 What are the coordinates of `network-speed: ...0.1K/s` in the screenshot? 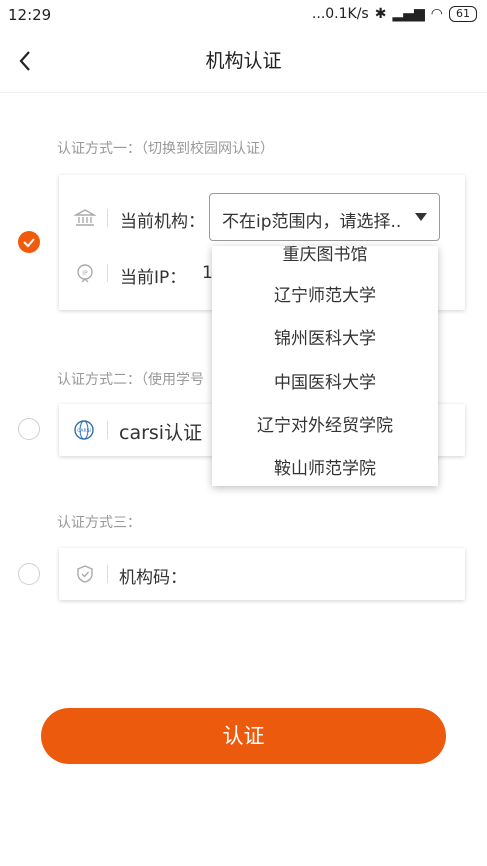 It's located at (340, 14).